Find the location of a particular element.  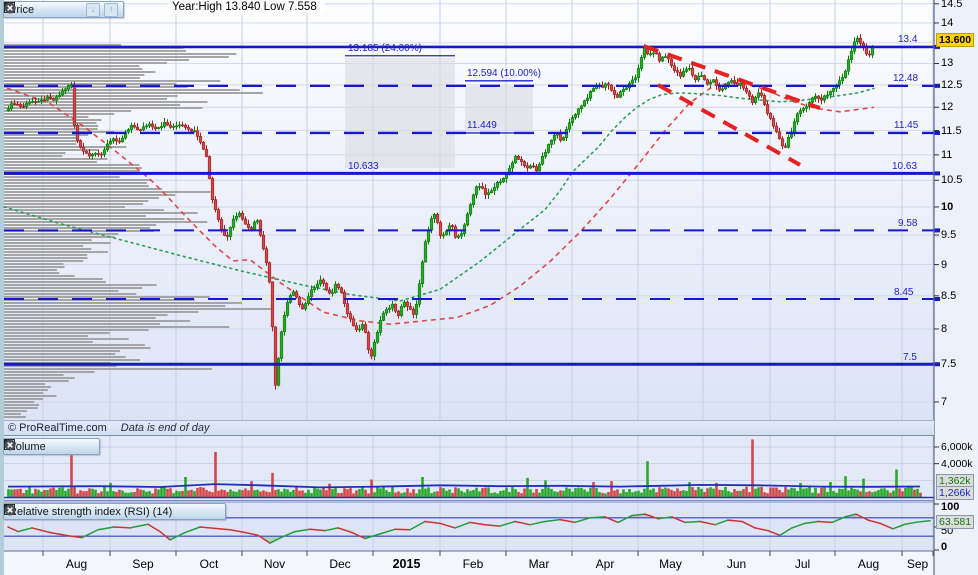

price-axis-label: 11 is located at coordinates (947, 154).